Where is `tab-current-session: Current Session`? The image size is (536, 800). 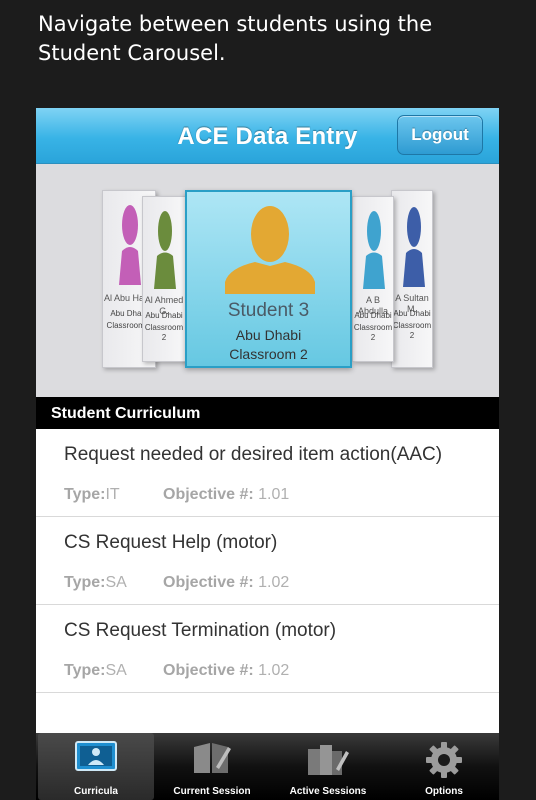 tab-current-session: Current Session is located at coordinates (212, 766).